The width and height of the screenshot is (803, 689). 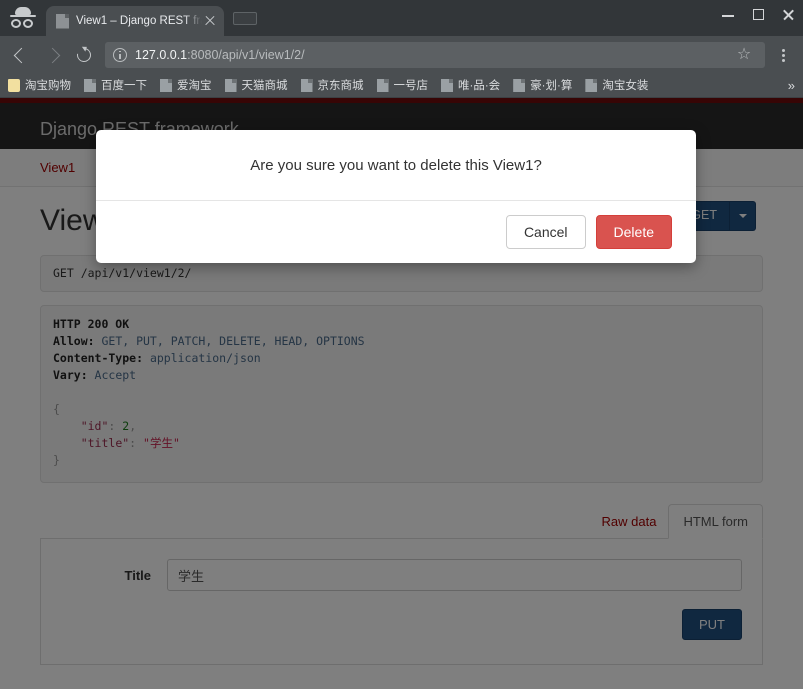 I want to click on back-button, so click(x=22, y=55).